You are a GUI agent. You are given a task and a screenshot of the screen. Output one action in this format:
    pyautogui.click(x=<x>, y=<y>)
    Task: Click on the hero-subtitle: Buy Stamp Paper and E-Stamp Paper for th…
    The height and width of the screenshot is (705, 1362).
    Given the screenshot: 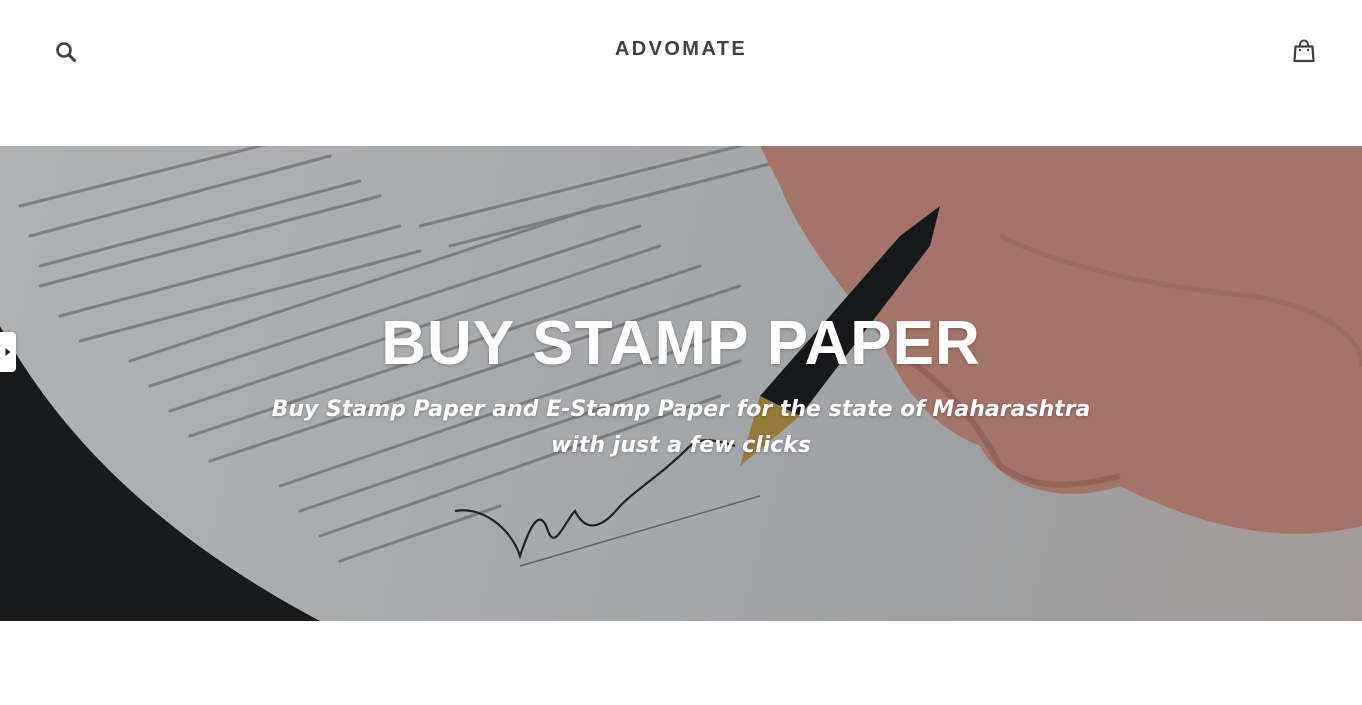 What is the action you would take?
    pyautogui.click(x=681, y=428)
    